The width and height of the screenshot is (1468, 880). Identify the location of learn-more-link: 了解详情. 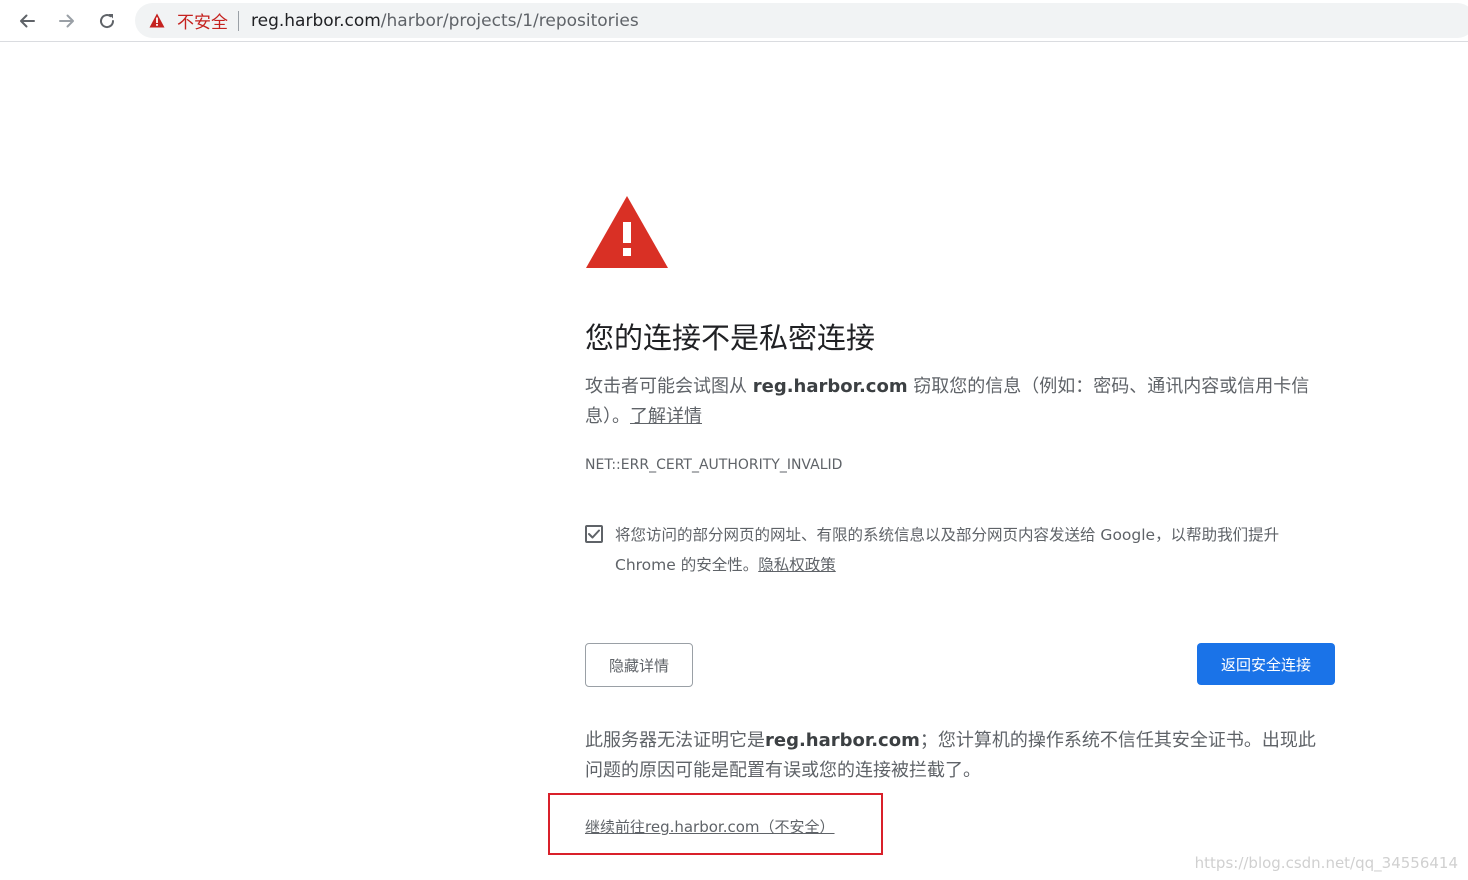
(666, 416).